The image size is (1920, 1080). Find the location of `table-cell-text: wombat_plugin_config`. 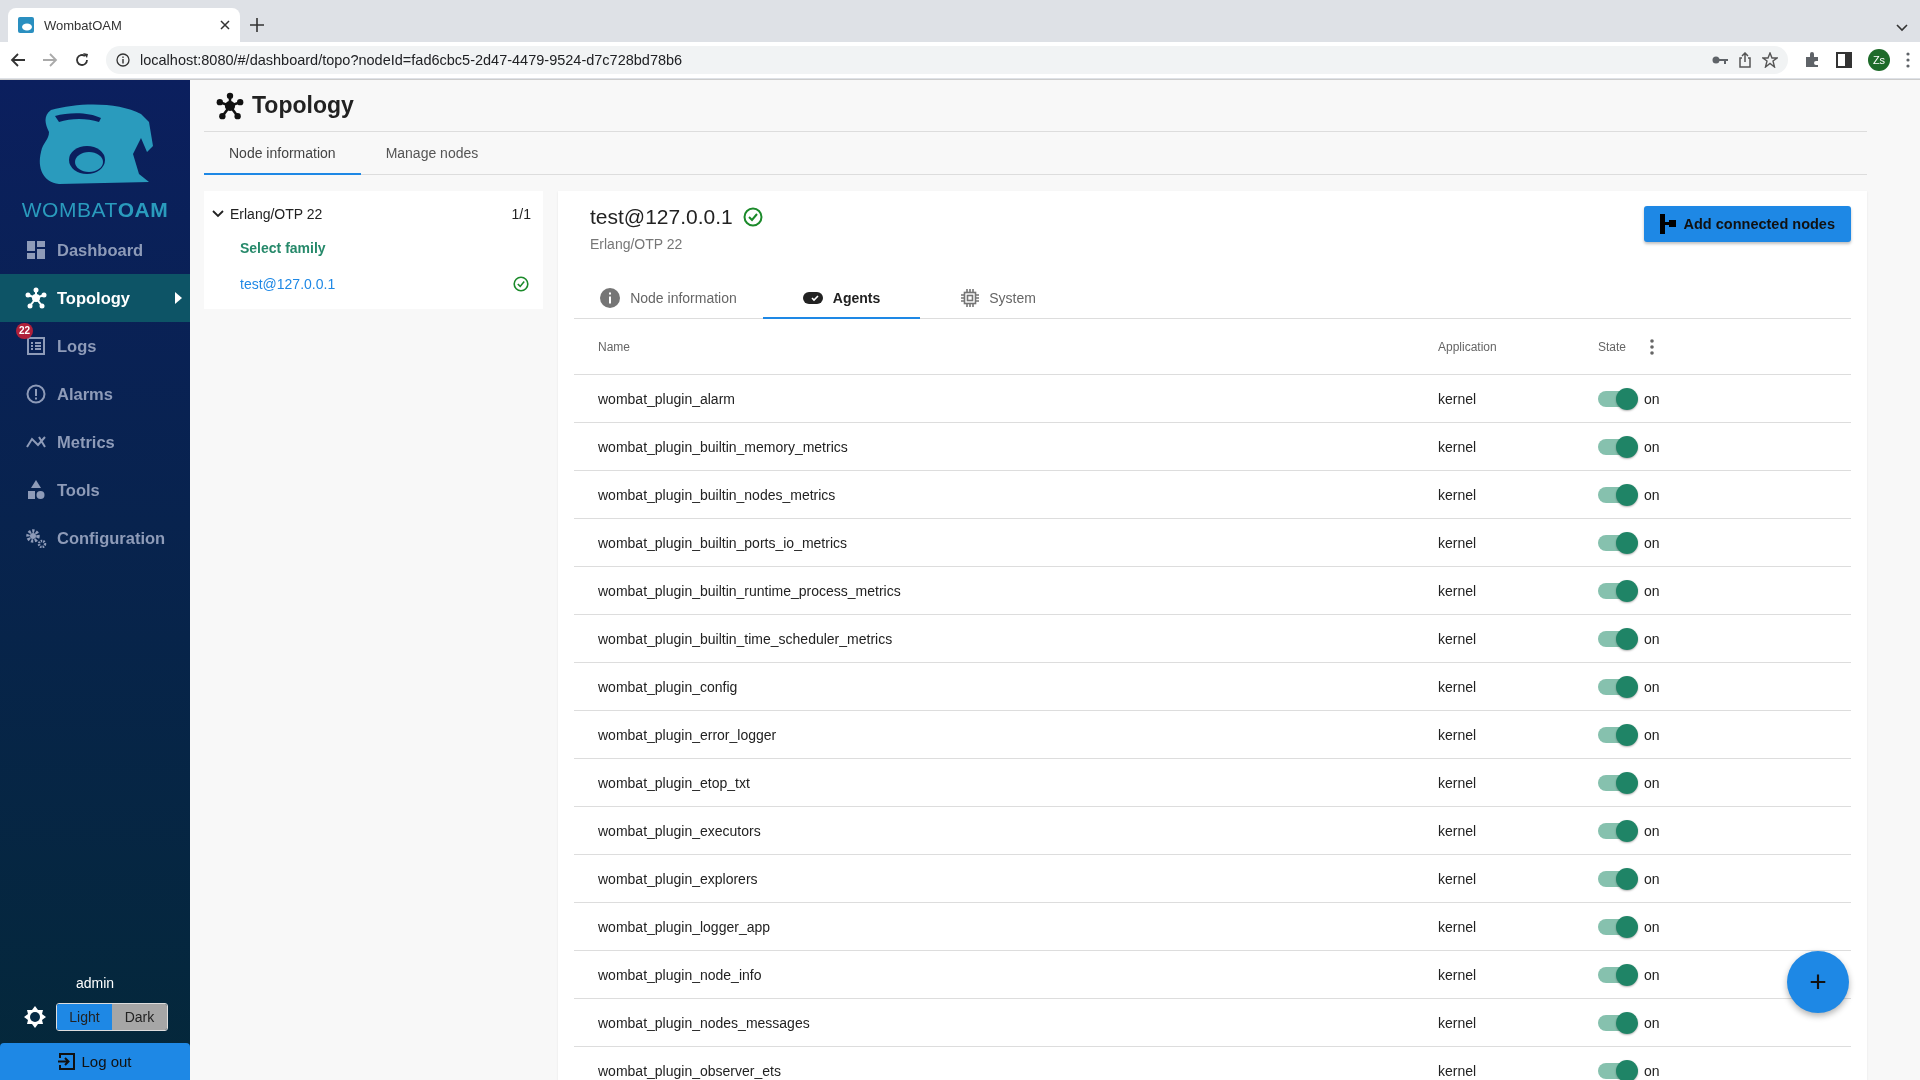

table-cell-text: wombat_plugin_config is located at coordinates (668, 686).